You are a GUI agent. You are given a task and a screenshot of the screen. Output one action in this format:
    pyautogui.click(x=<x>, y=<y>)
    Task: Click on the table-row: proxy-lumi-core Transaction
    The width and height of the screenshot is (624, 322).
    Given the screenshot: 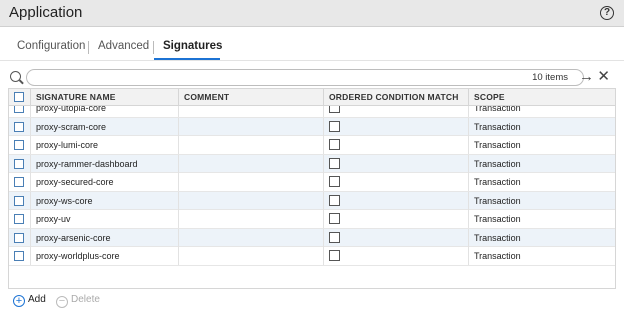 What is the action you would take?
    pyautogui.click(x=312, y=145)
    